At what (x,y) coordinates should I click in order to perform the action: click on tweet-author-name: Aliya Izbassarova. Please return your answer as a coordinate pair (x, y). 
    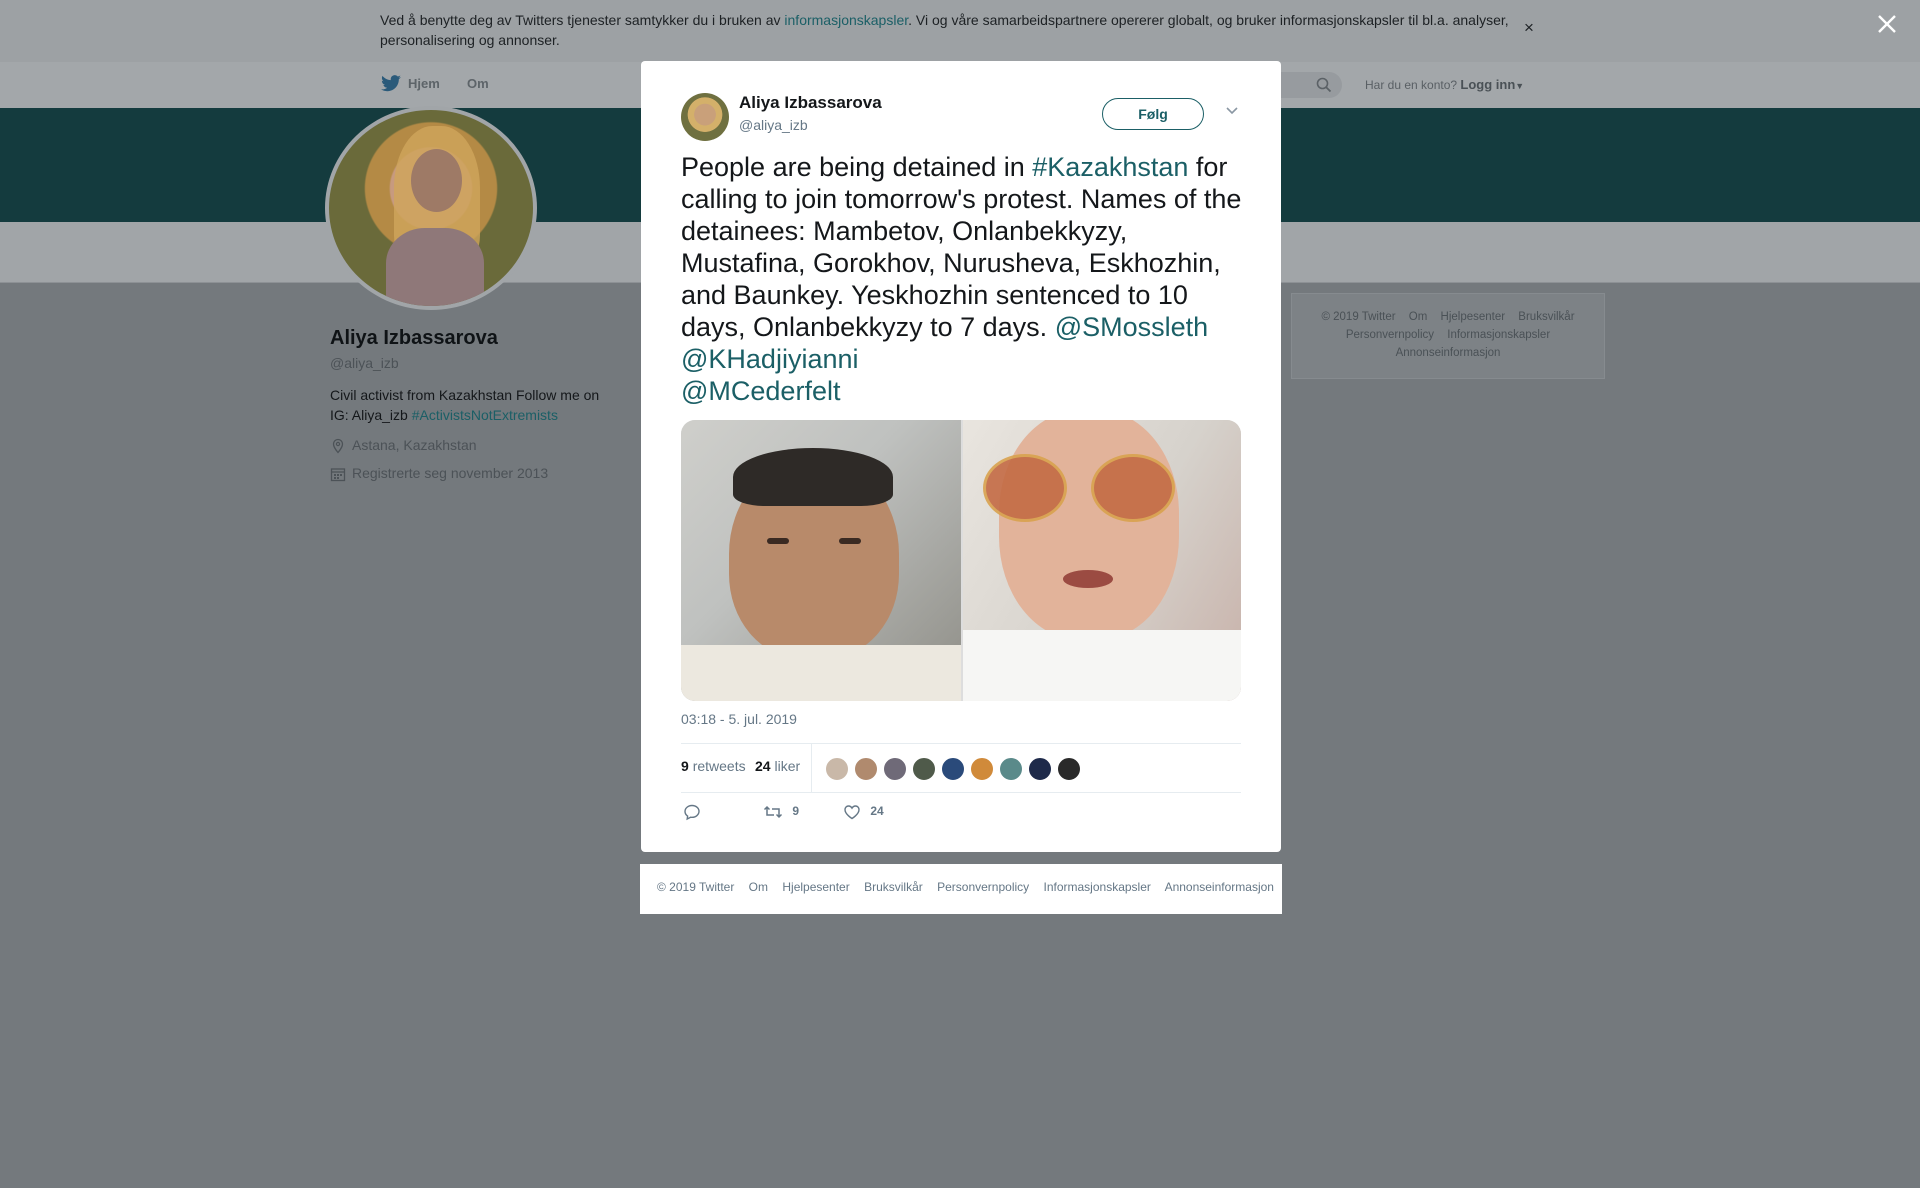
    Looking at the image, I should click on (810, 103).